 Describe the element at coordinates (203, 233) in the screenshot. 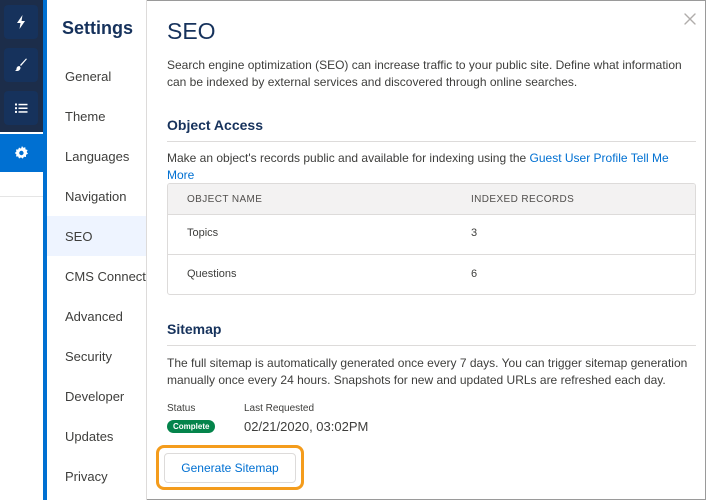

I see `table-cell-object: Topics` at that location.